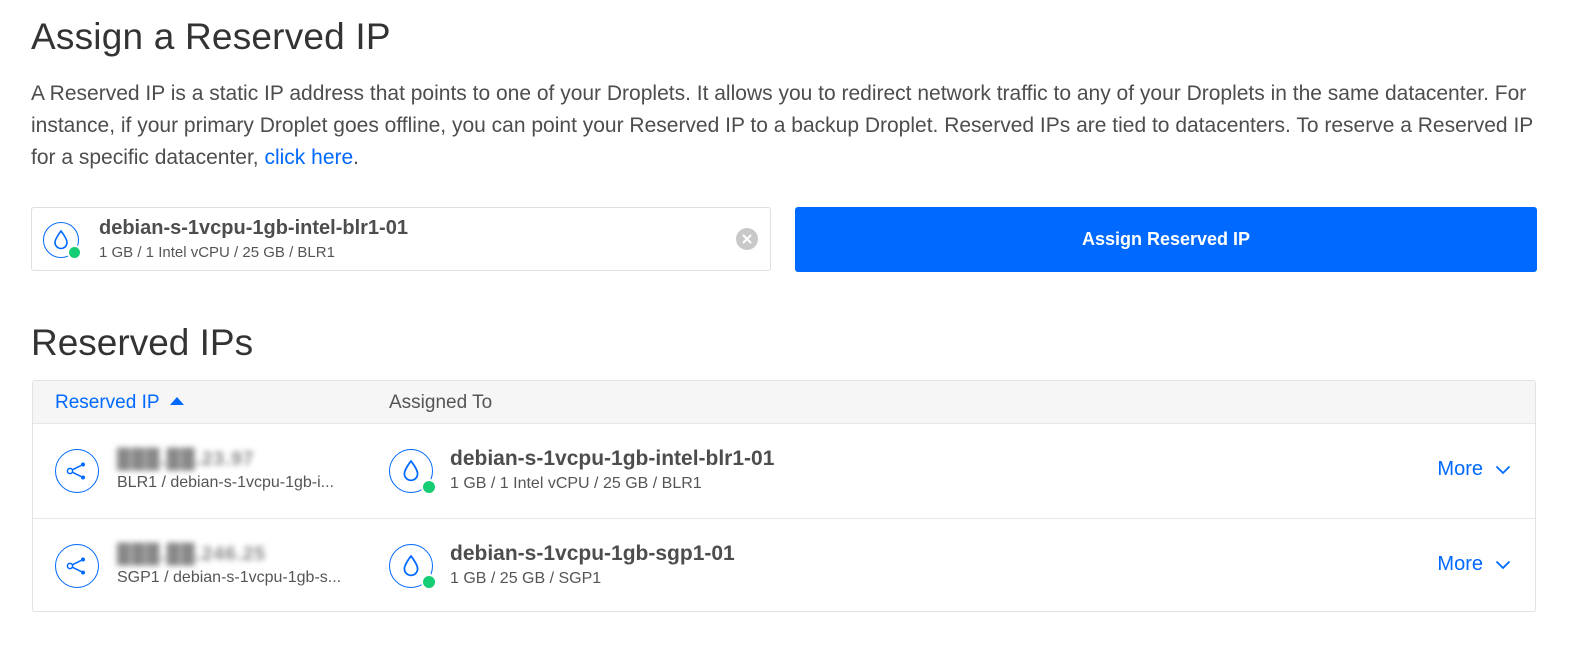 The width and height of the screenshot is (1582, 656). What do you see at coordinates (440, 403) in the screenshot?
I see `column-header-assigned-to: Assigned To` at bounding box center [440, 403].